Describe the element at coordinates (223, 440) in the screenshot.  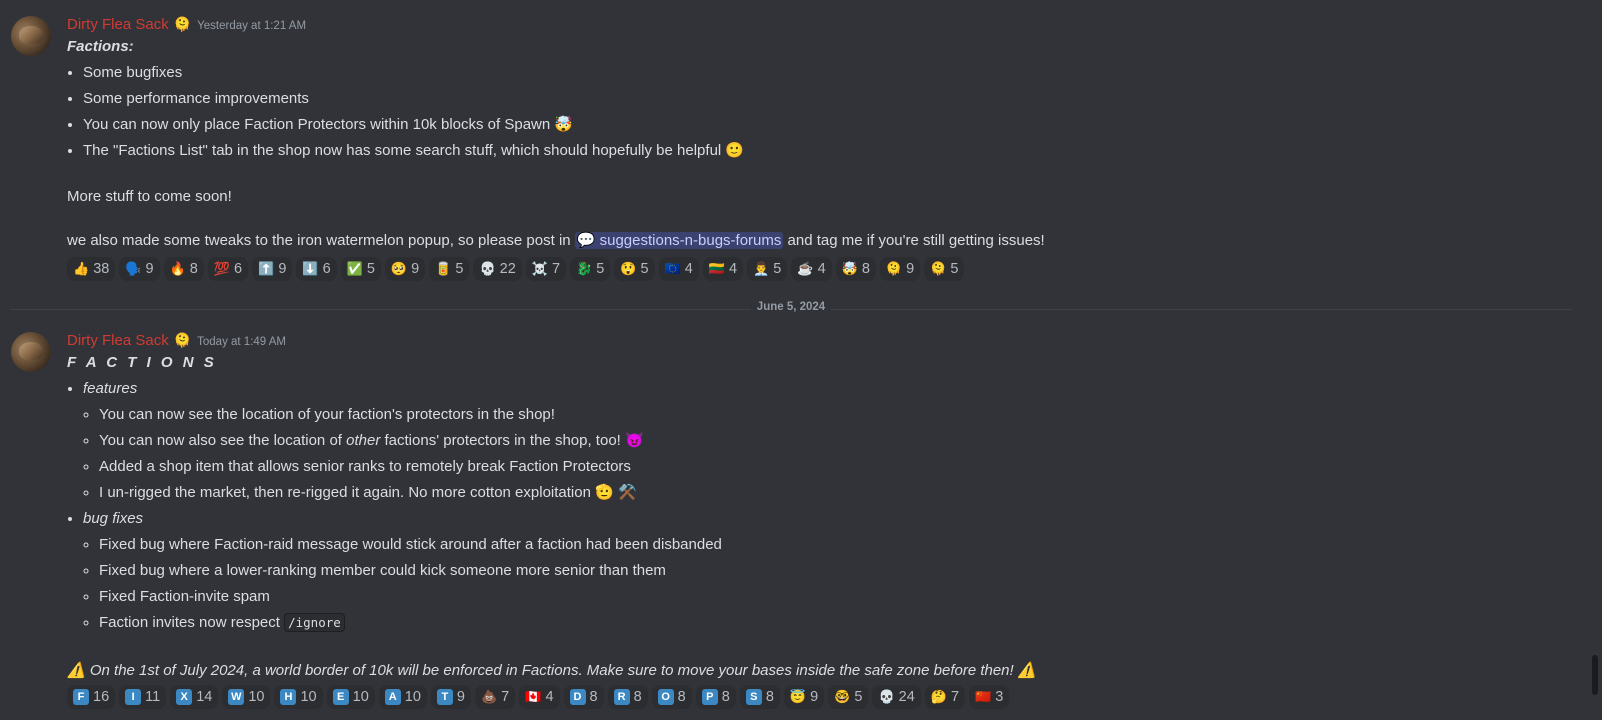
I see `list-item-text: You can now also see the location of` at that location.